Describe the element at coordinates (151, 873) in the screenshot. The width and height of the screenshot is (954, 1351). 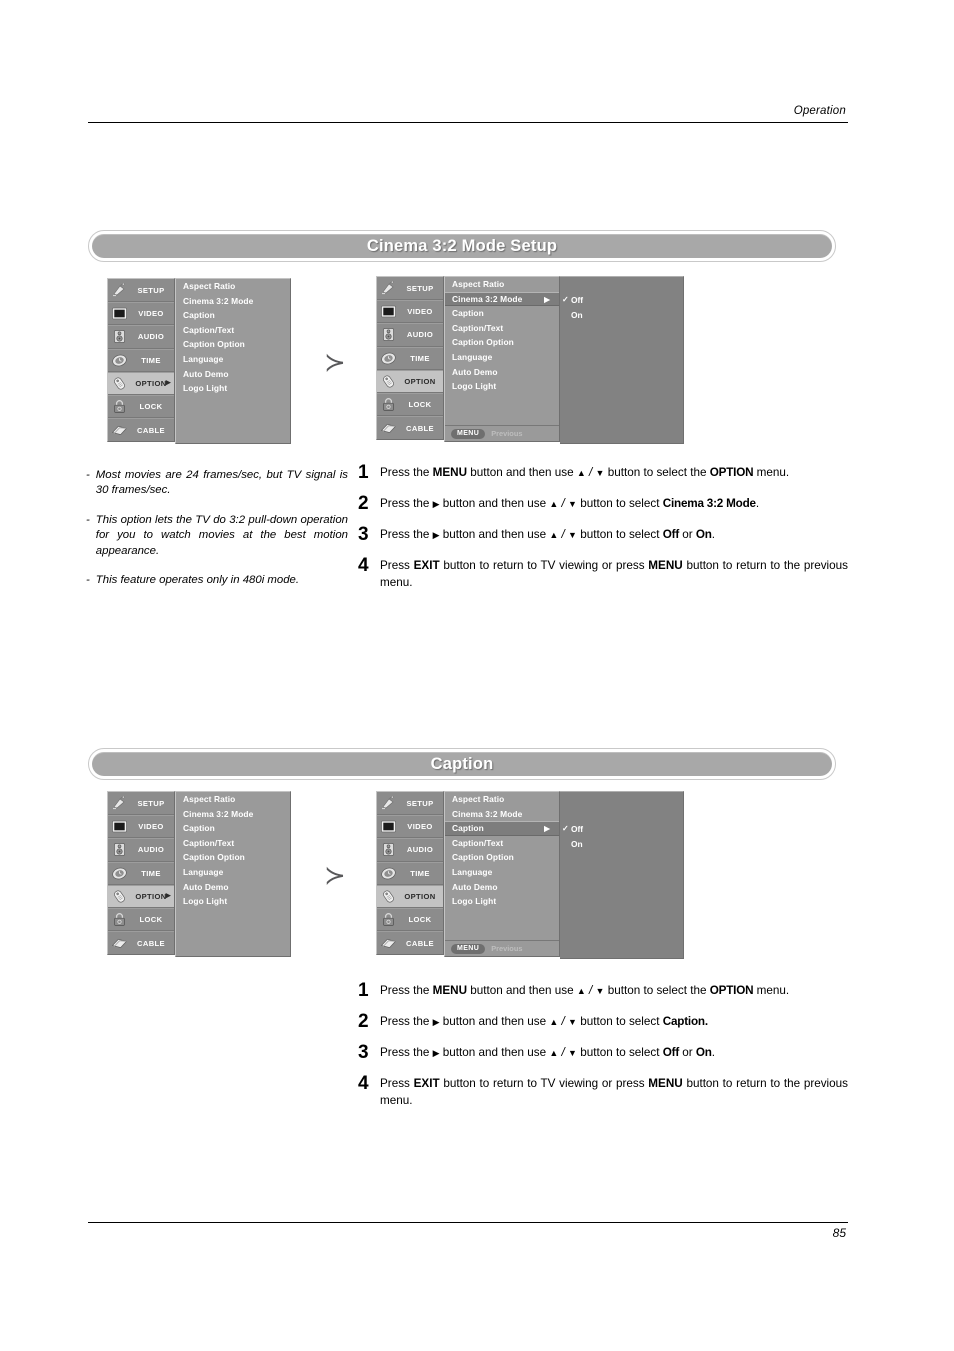
I see `osd-sidebar-label: TIME` at that location.